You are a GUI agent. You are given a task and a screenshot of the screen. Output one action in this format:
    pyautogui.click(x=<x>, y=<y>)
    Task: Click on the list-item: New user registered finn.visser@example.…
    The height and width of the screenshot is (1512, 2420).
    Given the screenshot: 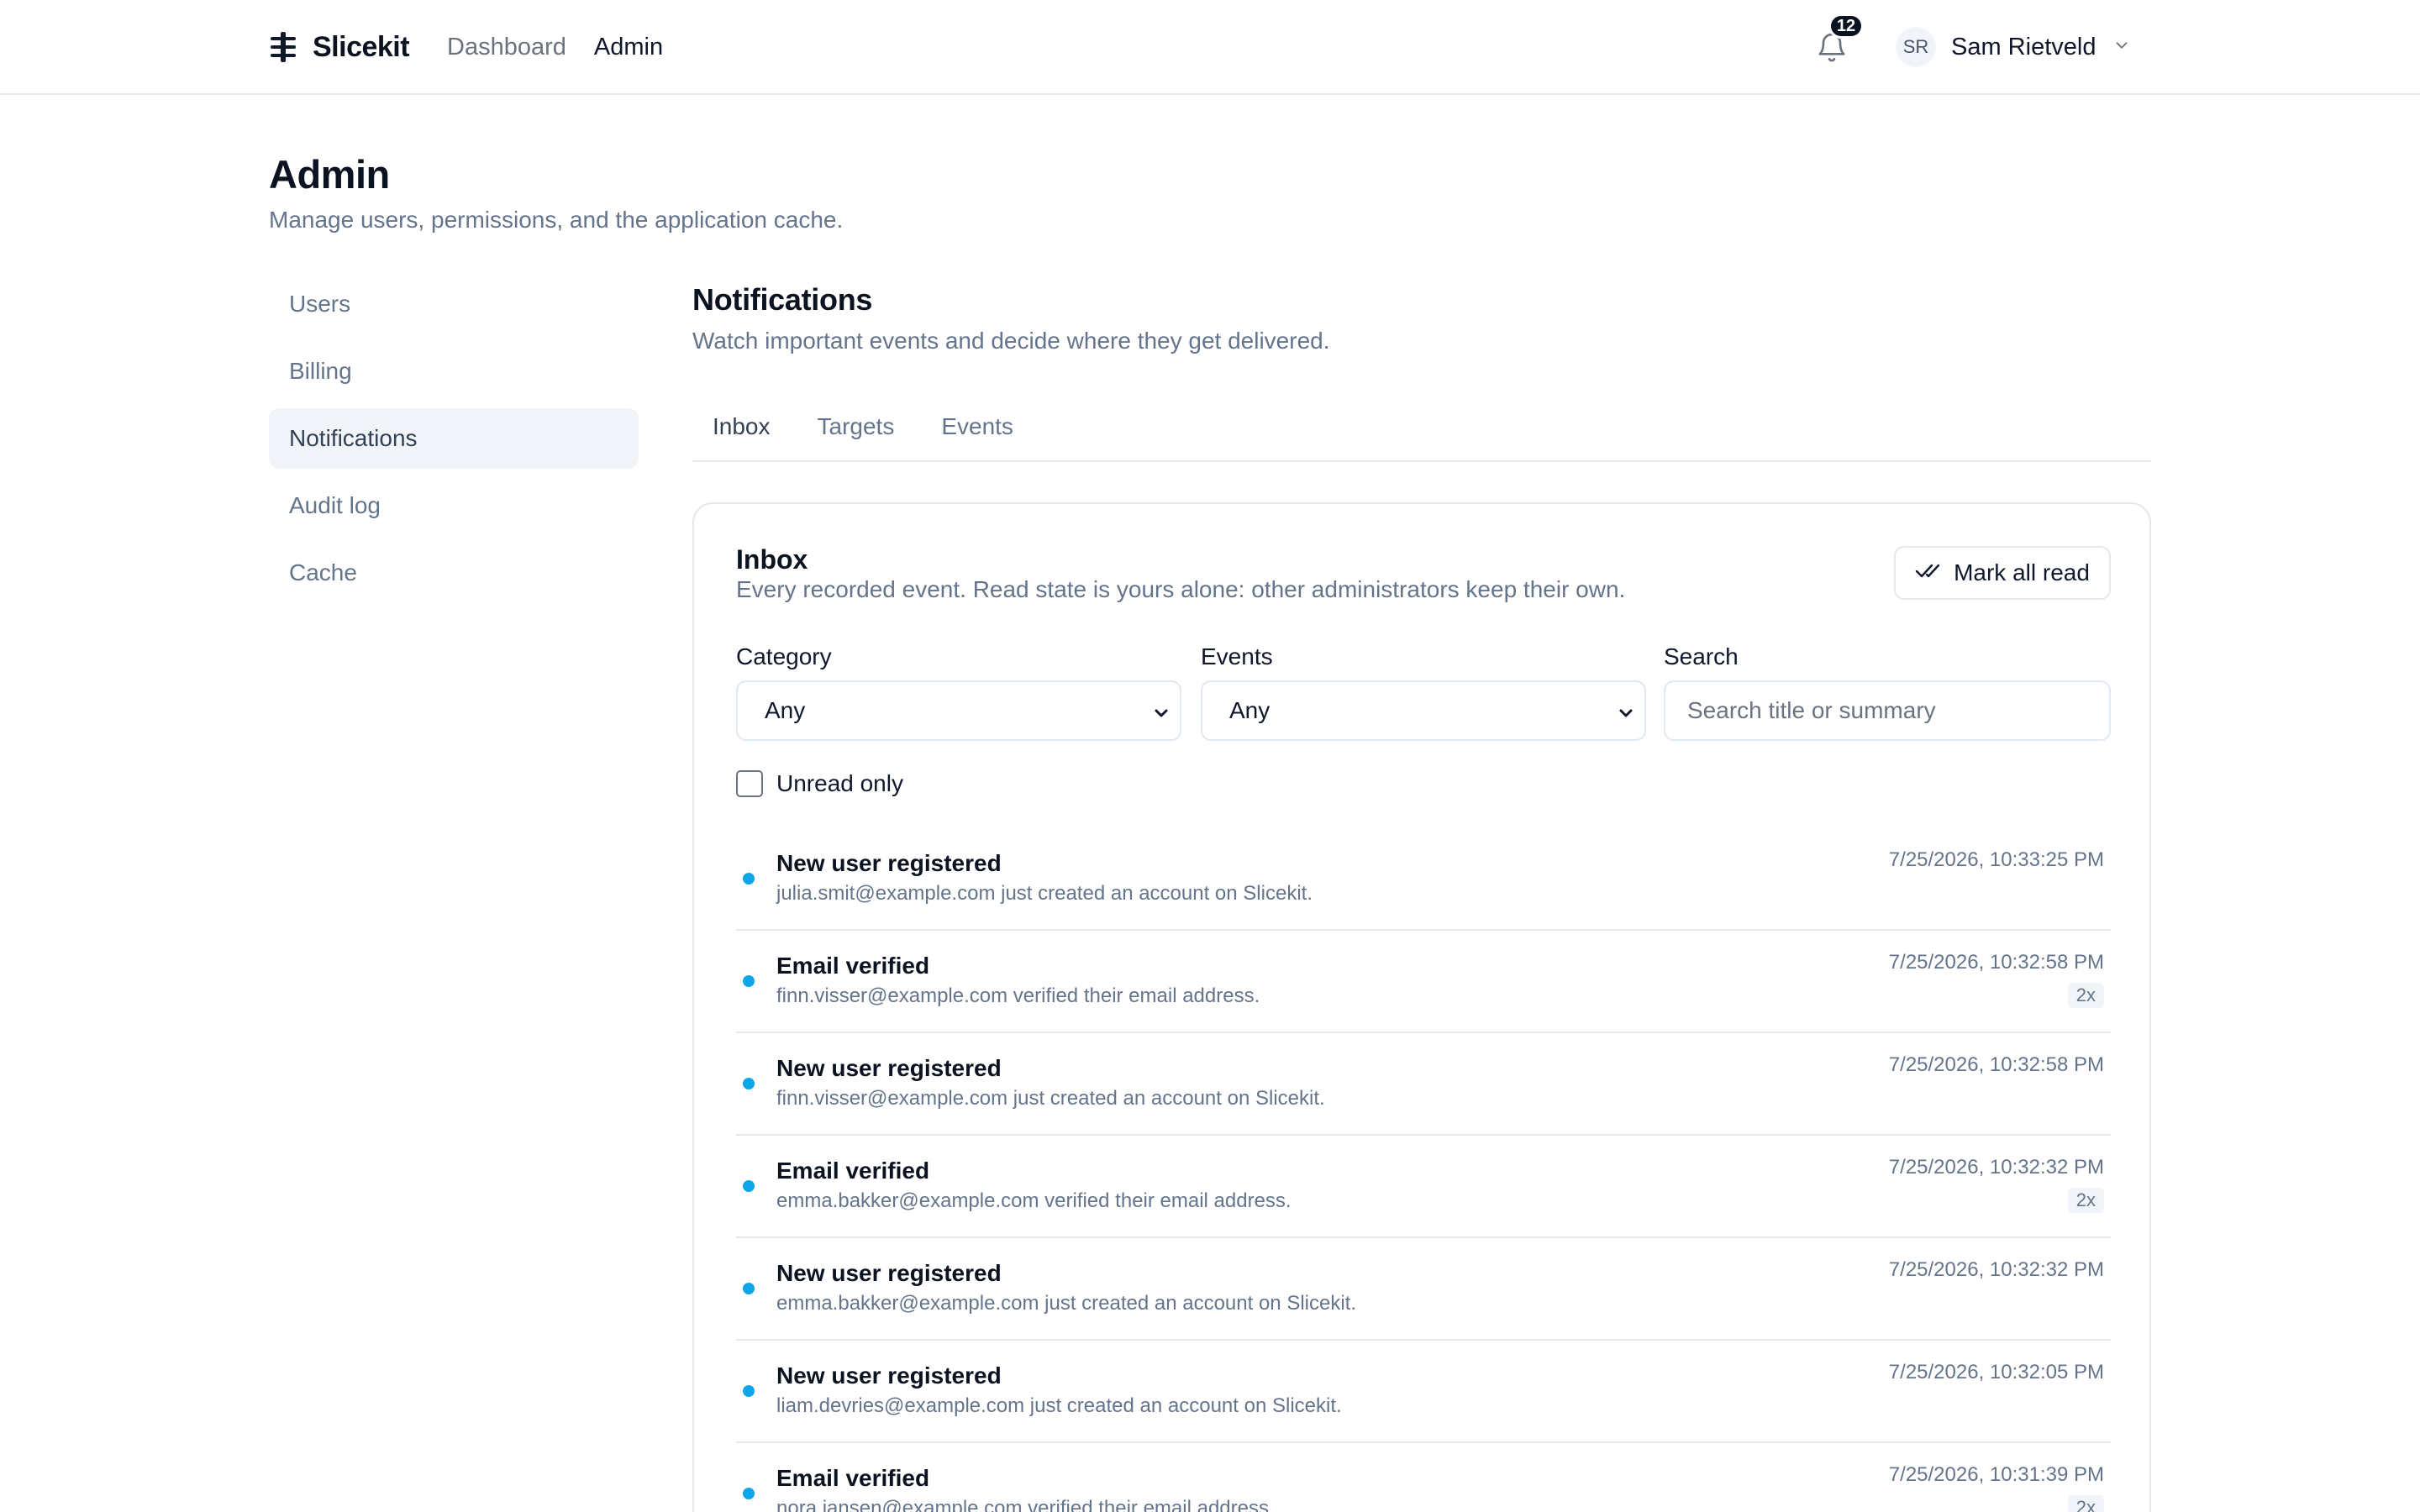 What is the action you would take?
    pyautogui.click(x=1423, y=1084)
    